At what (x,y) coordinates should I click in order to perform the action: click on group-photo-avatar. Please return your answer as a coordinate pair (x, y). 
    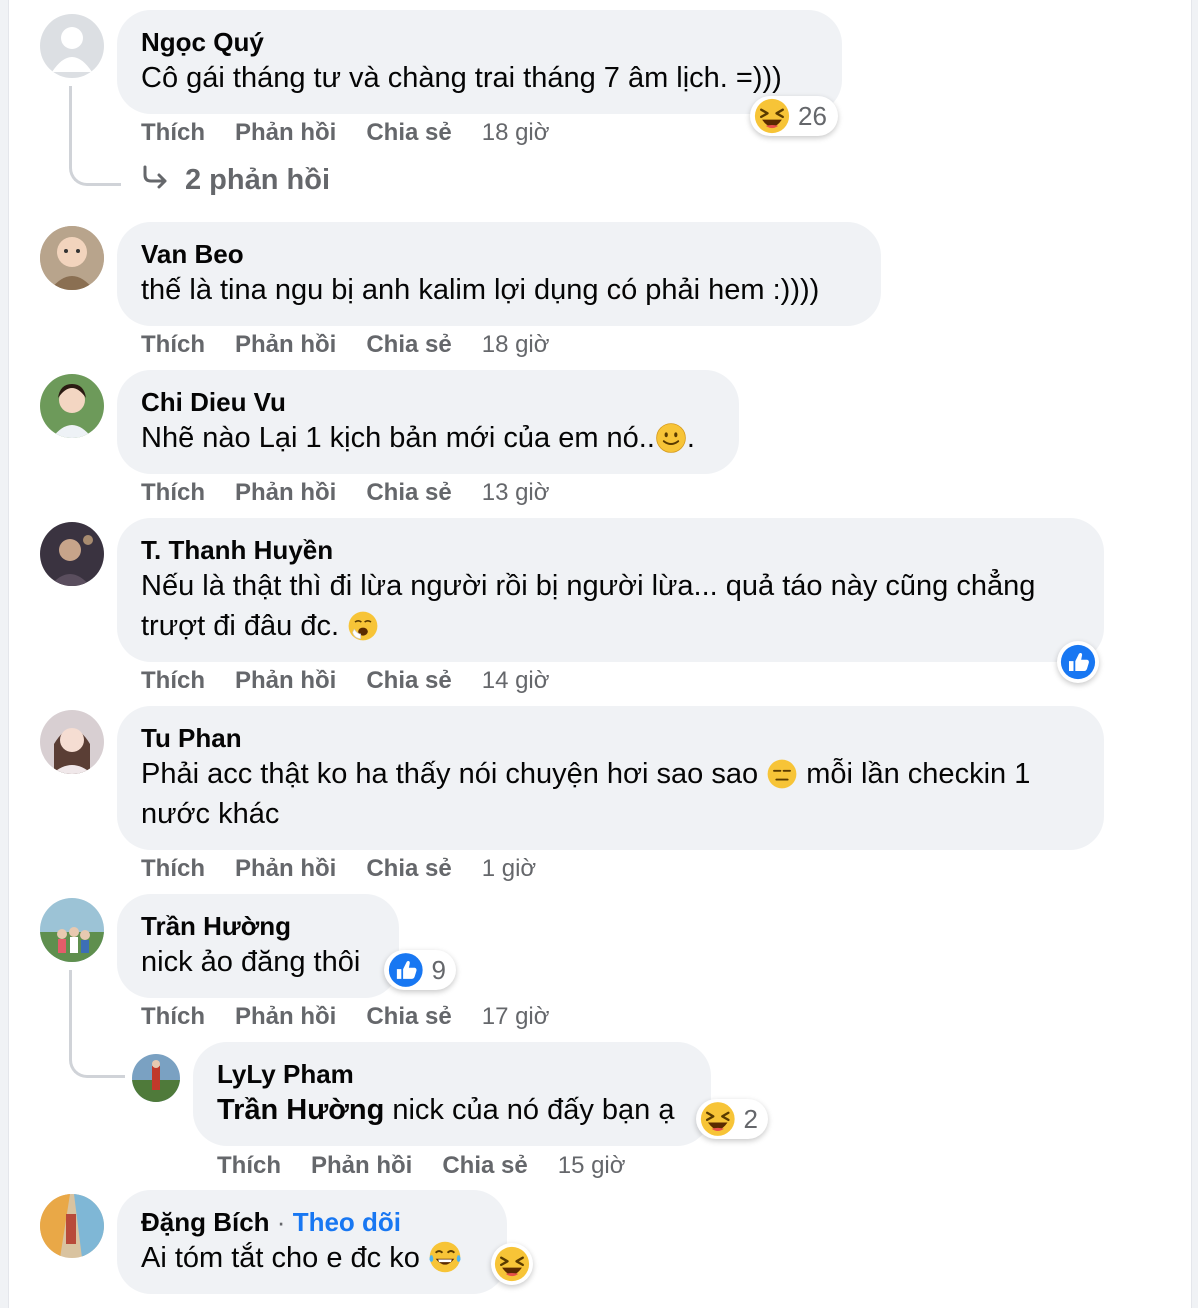
    Looking at the image, I should click on (72, 930).